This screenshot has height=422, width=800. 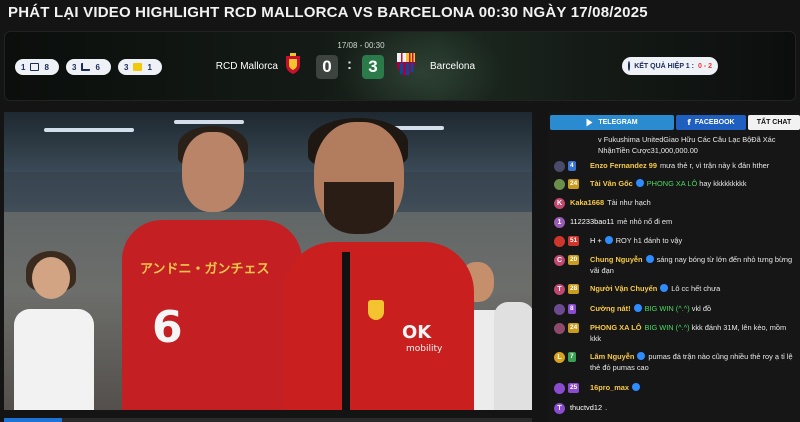 I want to click on chat-message: 1 112233bao11 mẻ nhỏ nổ đi em, so click(x=676, y=225).